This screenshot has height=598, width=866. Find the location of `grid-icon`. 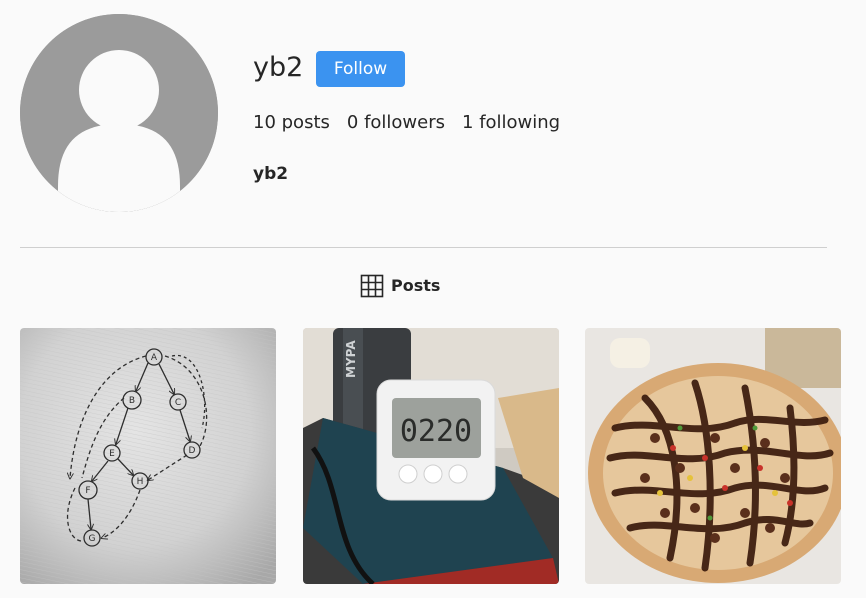

grid-icon is located at coordinates (372, 286).